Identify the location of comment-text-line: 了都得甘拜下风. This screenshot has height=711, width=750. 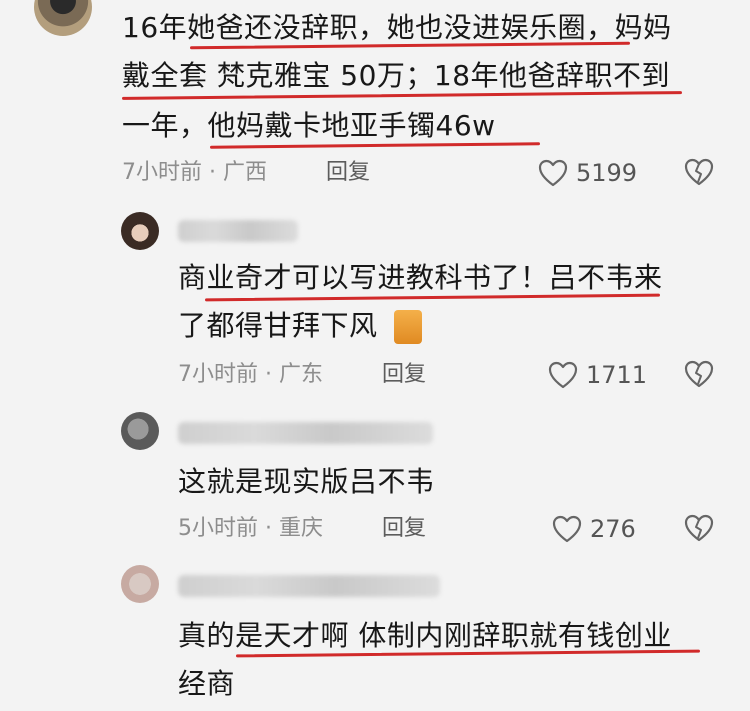
(278, 325).